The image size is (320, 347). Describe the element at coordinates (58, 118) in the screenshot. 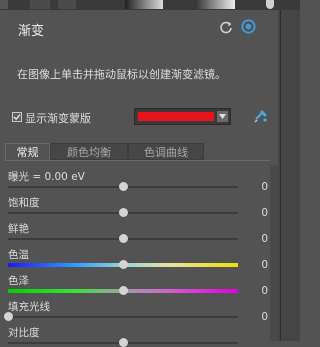

I see `show-mask-label: 显示渐变蒙版` at that location.